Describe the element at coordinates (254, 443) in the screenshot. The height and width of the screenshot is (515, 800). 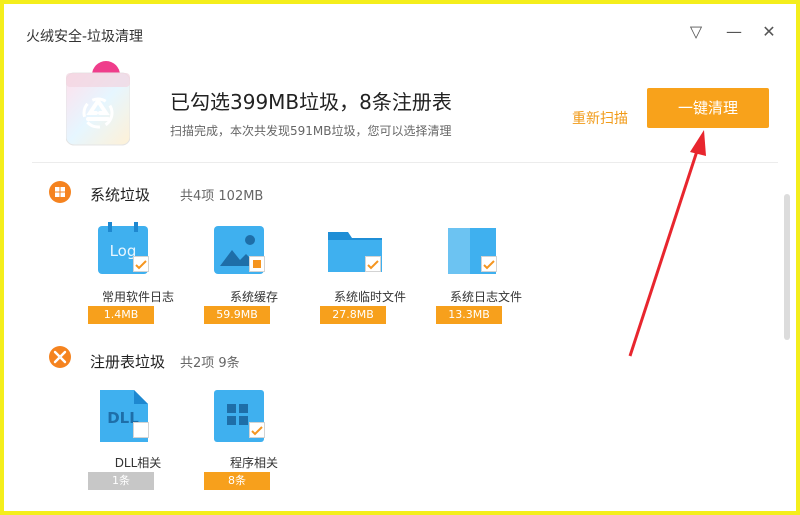
I see `item-program: 程序相关 8条` at that location.